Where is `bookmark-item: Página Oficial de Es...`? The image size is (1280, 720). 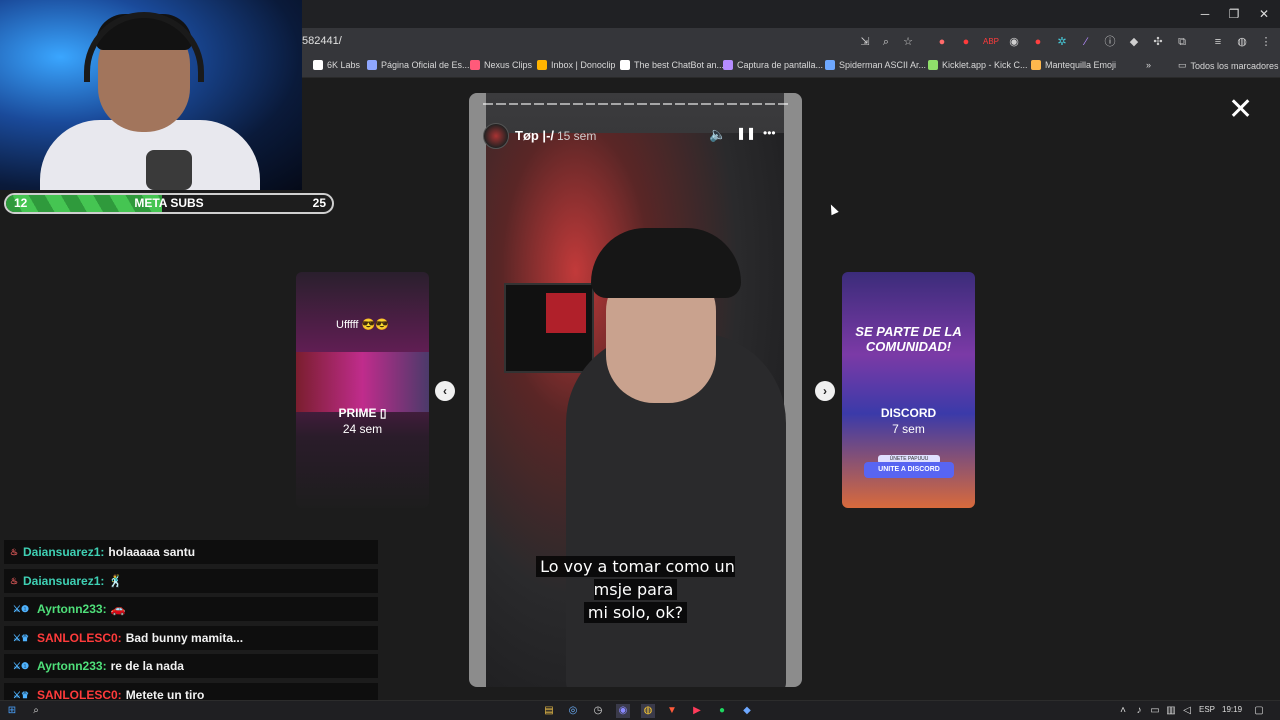
bookmark-item: Página Oficial de Es... is located at coordinates (418, 65).